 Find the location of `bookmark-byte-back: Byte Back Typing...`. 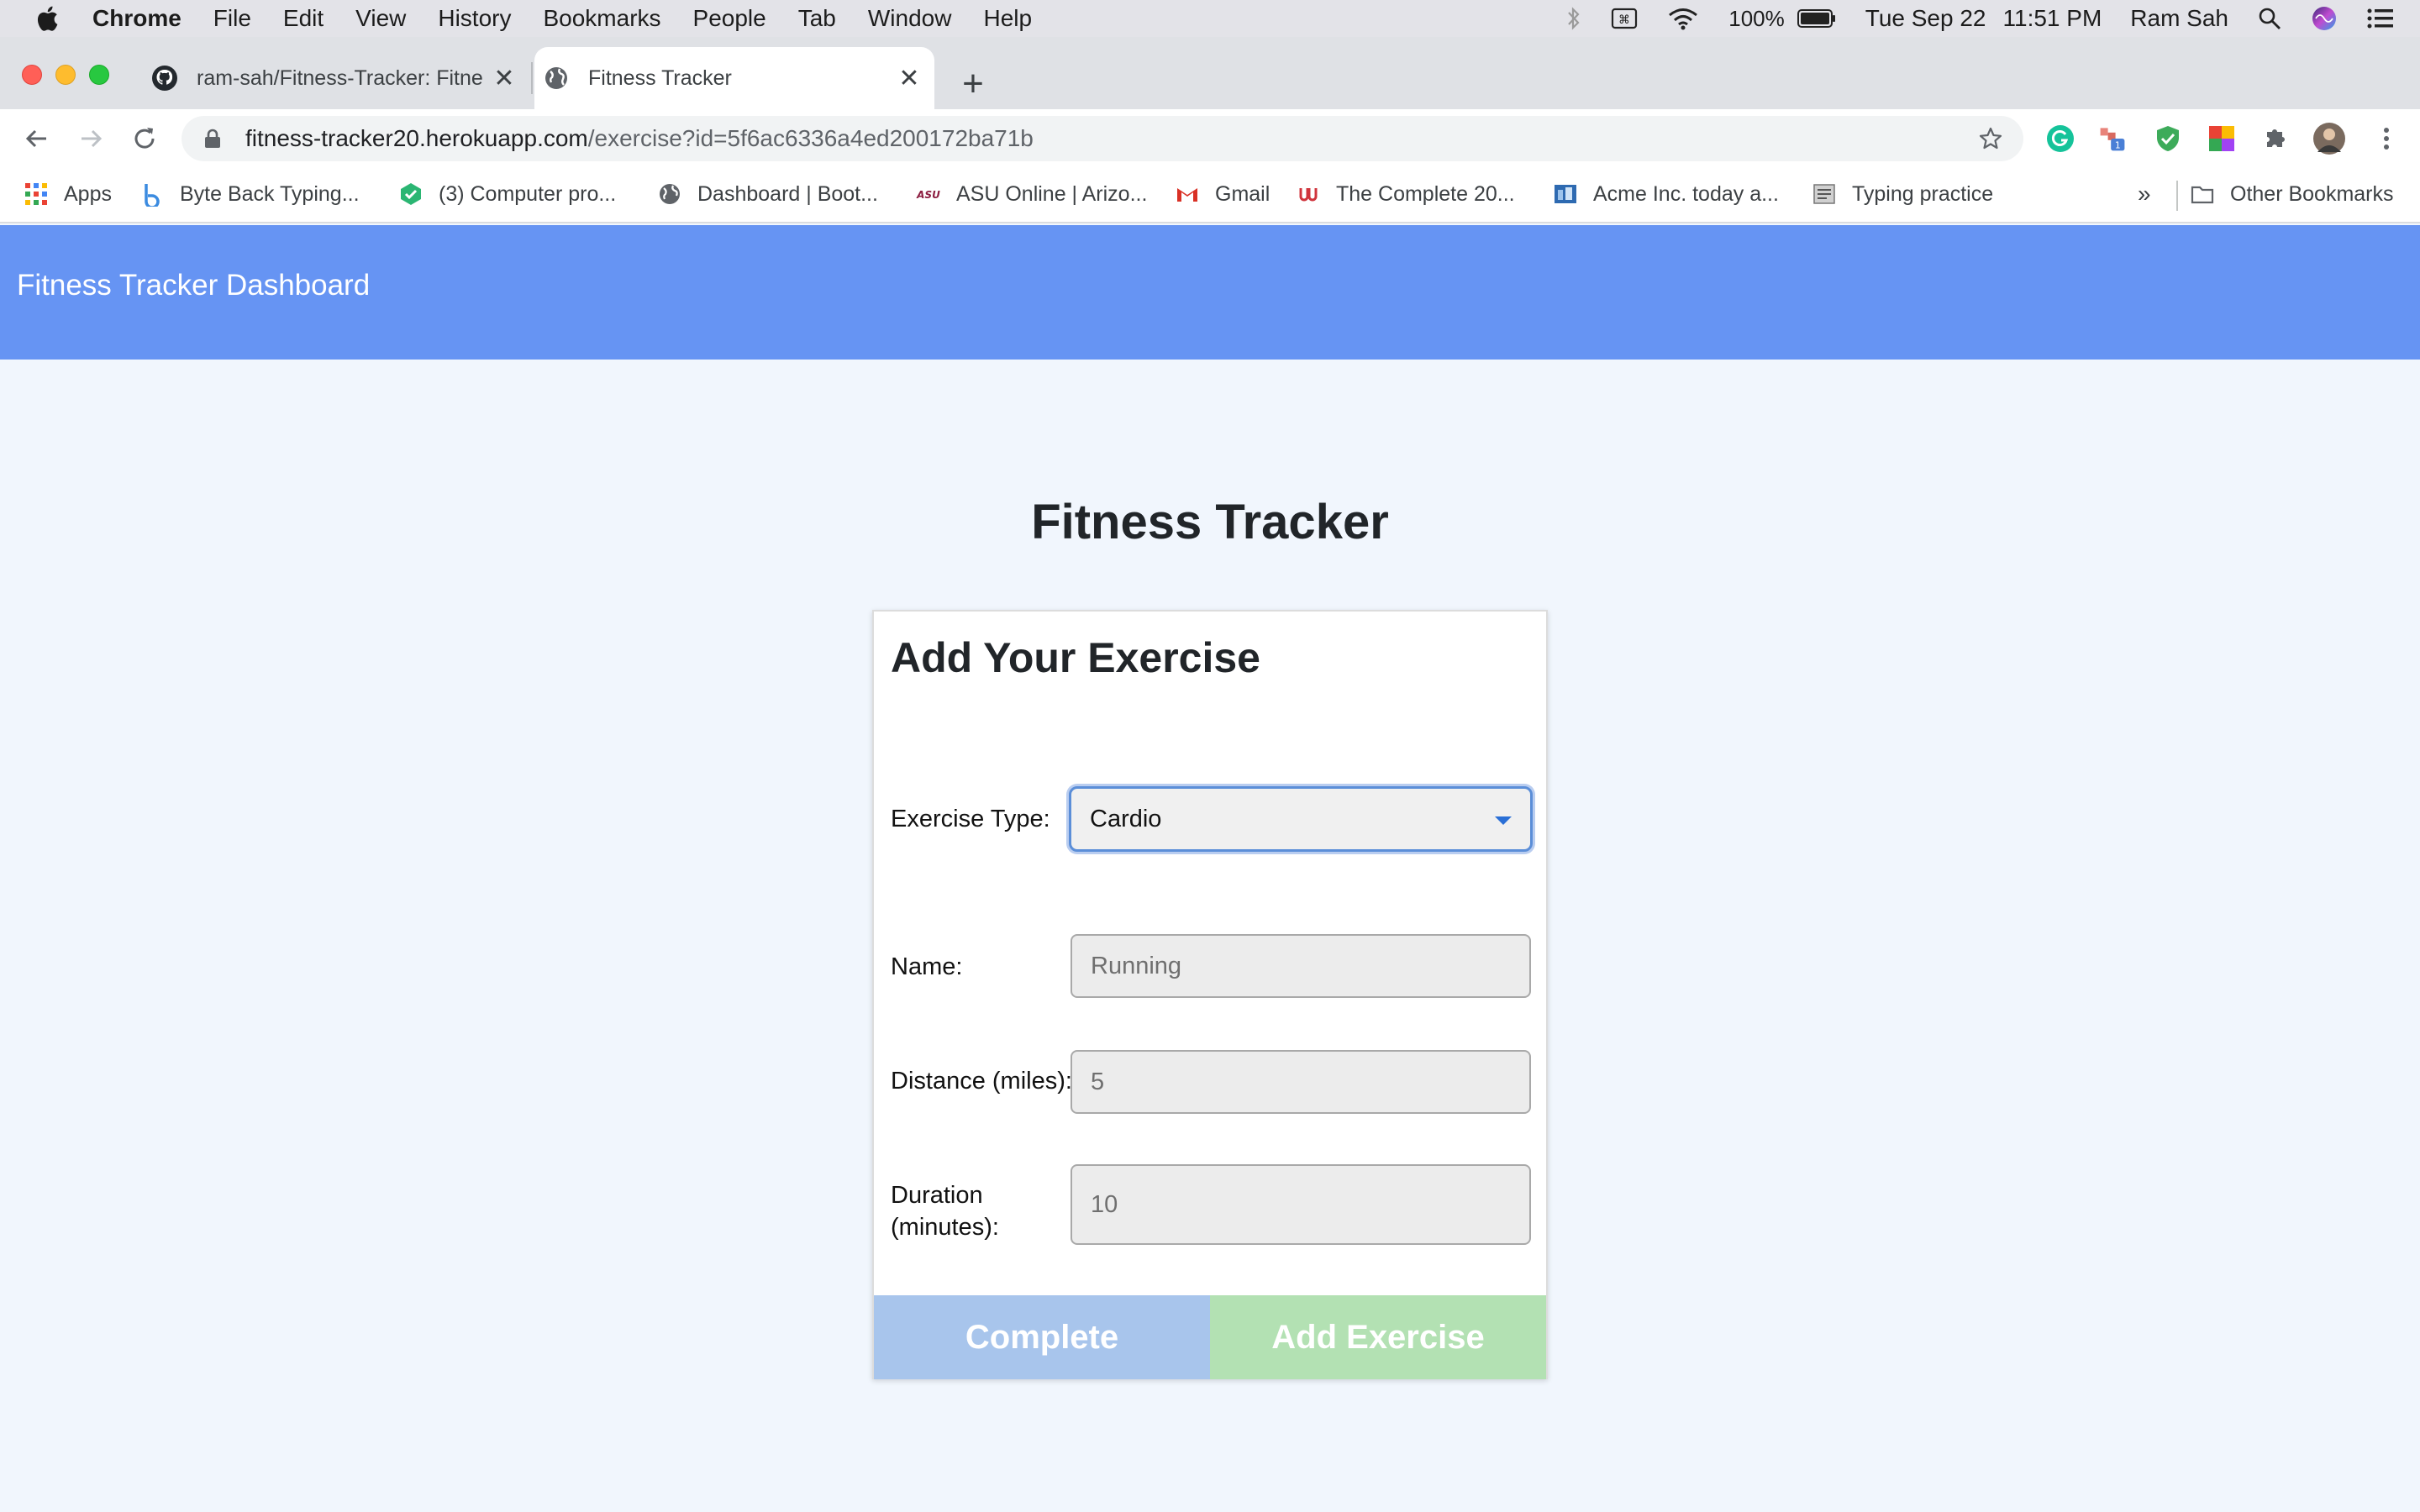

bookmark-byte-back: Byte Back Typing... is located at coordinates (249, 194).